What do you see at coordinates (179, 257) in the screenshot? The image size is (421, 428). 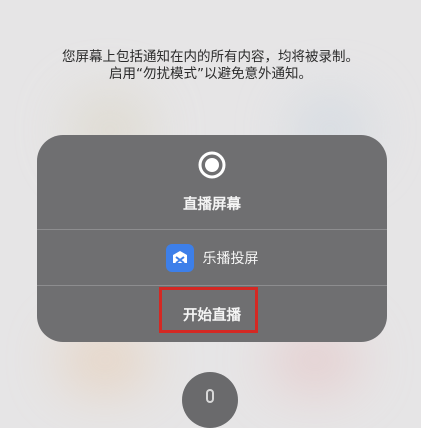 I see `lebo-app-icon` at bounding box center [179, 257].